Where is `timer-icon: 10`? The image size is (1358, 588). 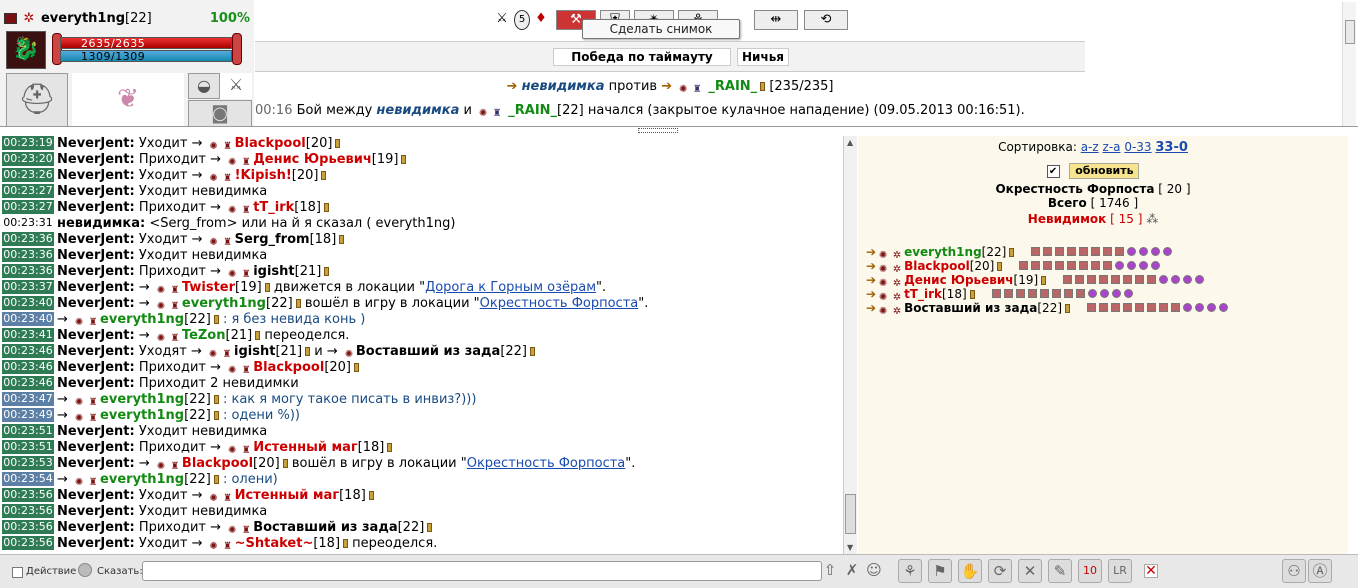
timer-icon: 10 is located at coordinates (1090, 571).